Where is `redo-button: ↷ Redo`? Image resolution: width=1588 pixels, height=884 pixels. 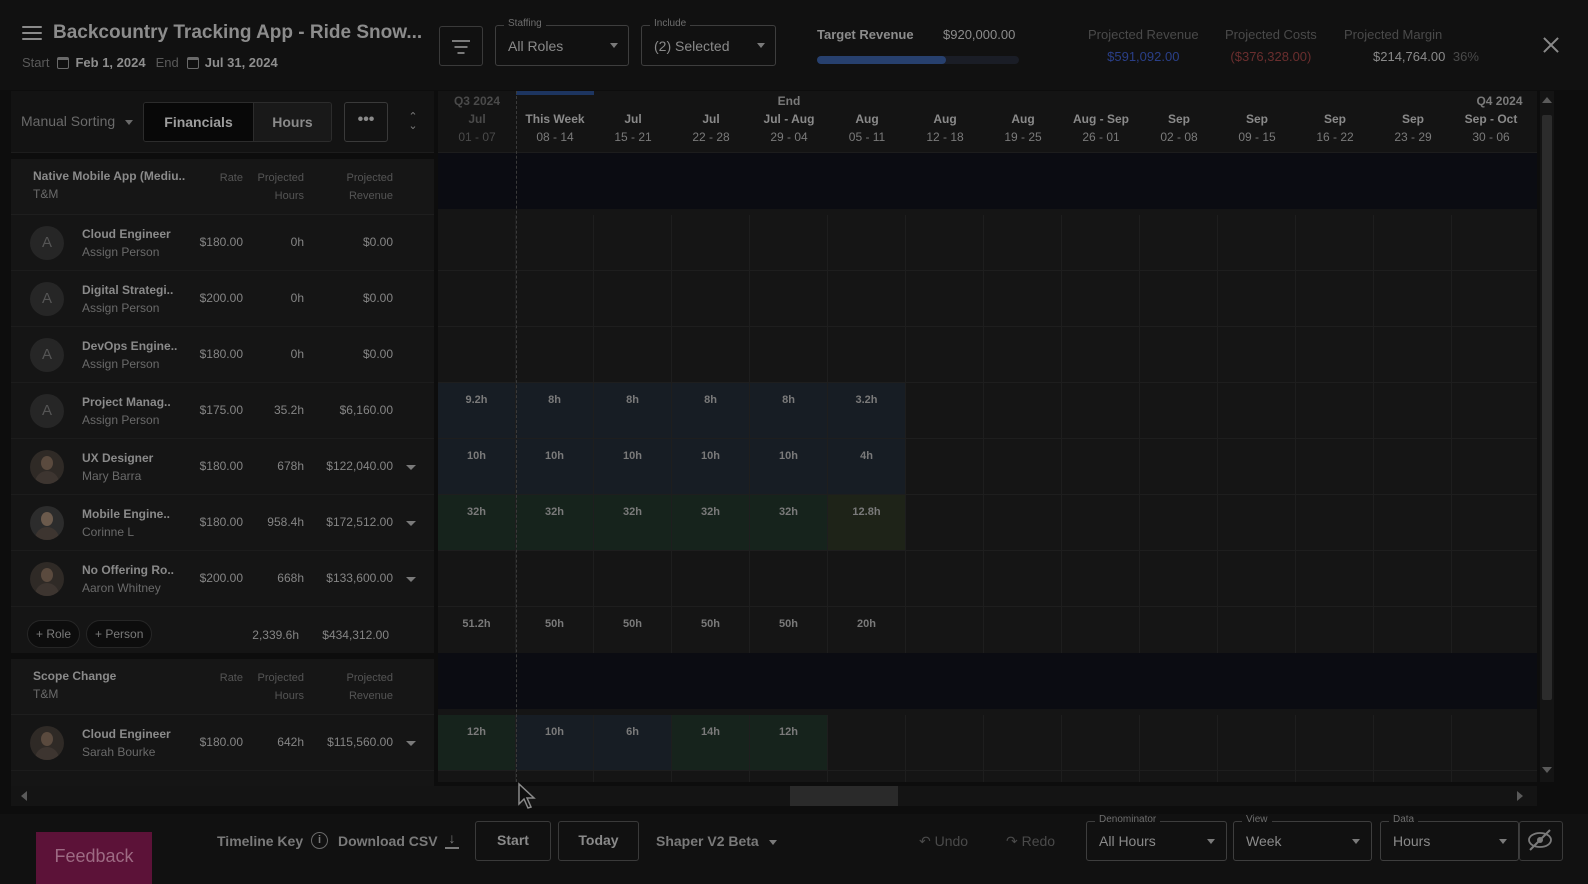
redo-button: ↷ Redo is located at coordinates (1030, 841).